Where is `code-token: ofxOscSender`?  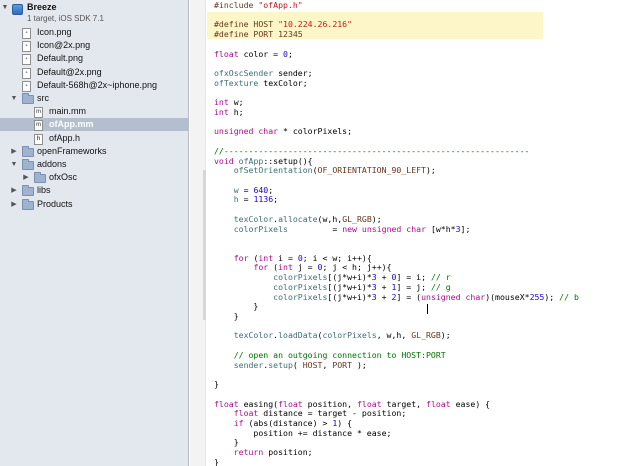 code-token: ofxOscSender is located at coordinates (244, 73).